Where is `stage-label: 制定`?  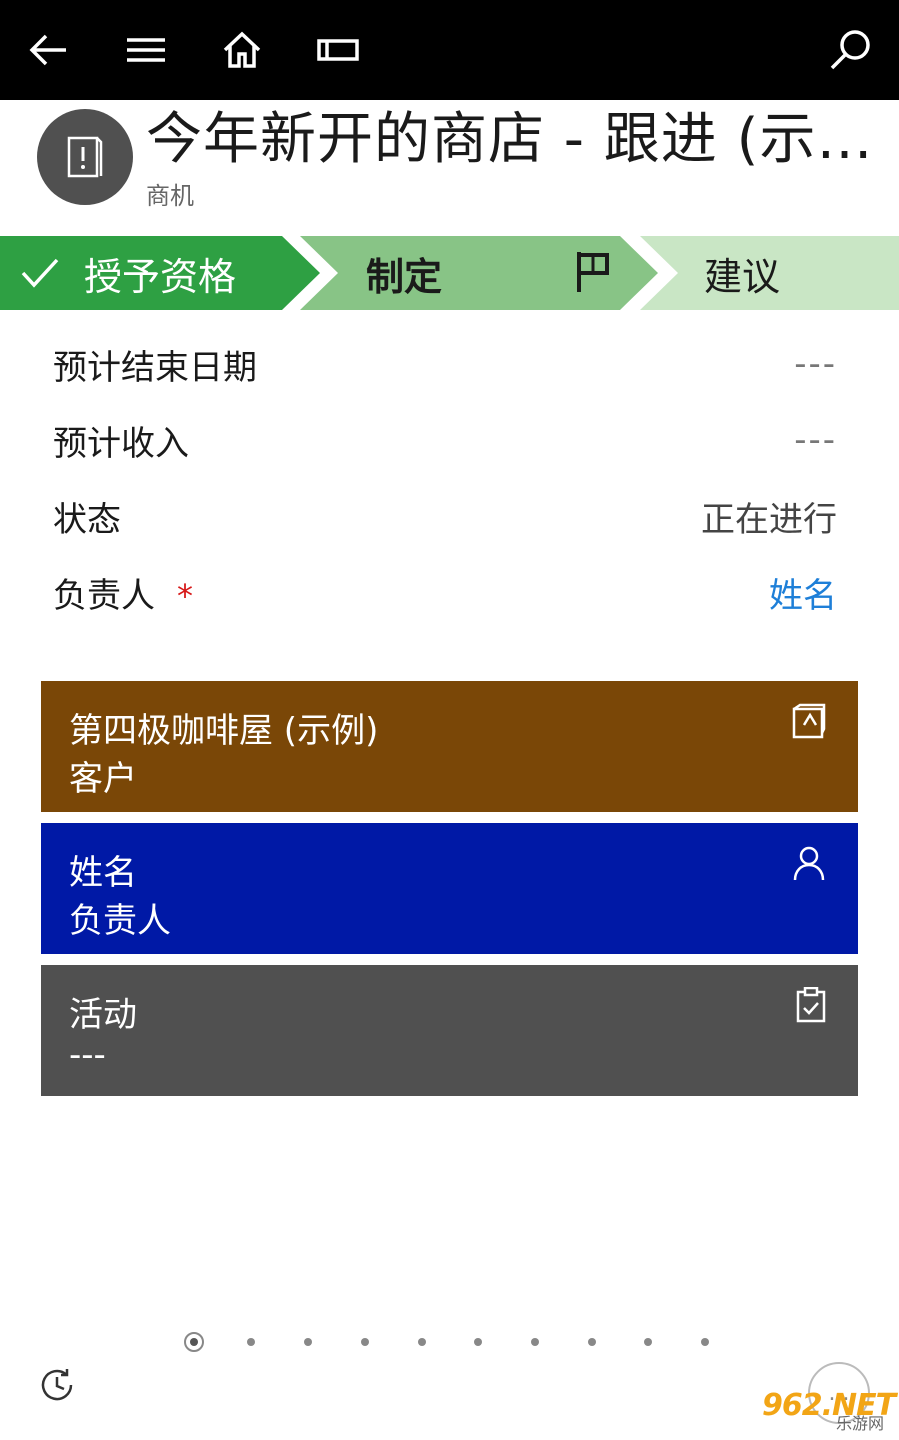
stage-label: 制定 is located at coordinates (404, 276).